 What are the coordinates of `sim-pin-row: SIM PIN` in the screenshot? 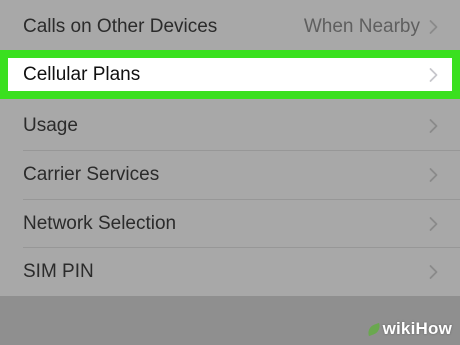 It's located at (230, 271).